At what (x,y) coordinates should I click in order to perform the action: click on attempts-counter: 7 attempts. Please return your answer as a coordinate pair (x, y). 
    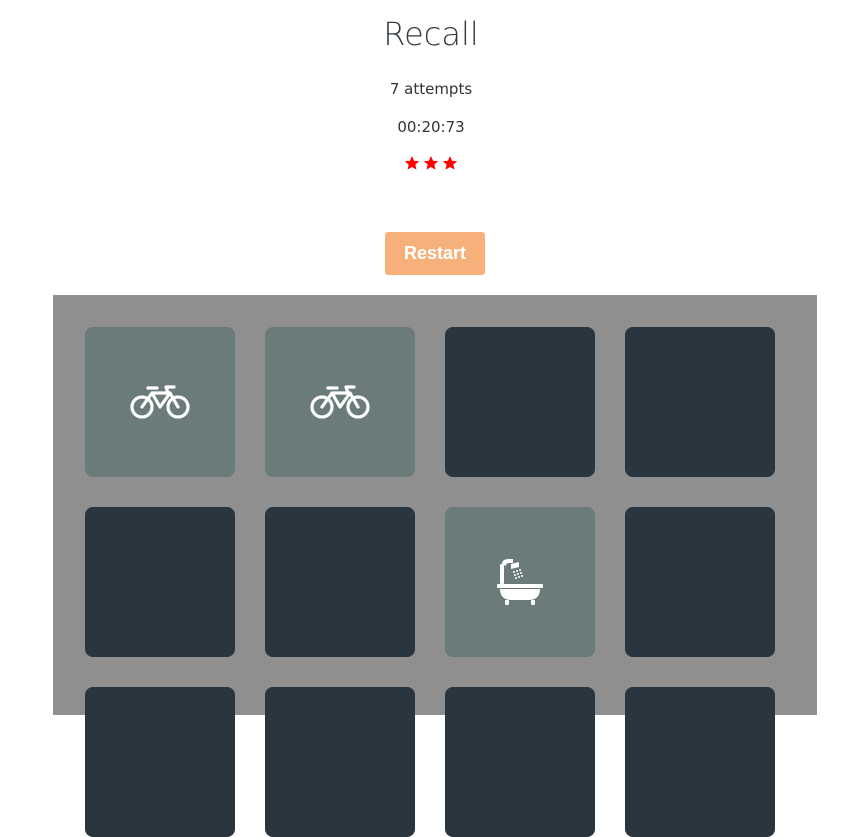
    Looking at the image, I should click on (431, 89).